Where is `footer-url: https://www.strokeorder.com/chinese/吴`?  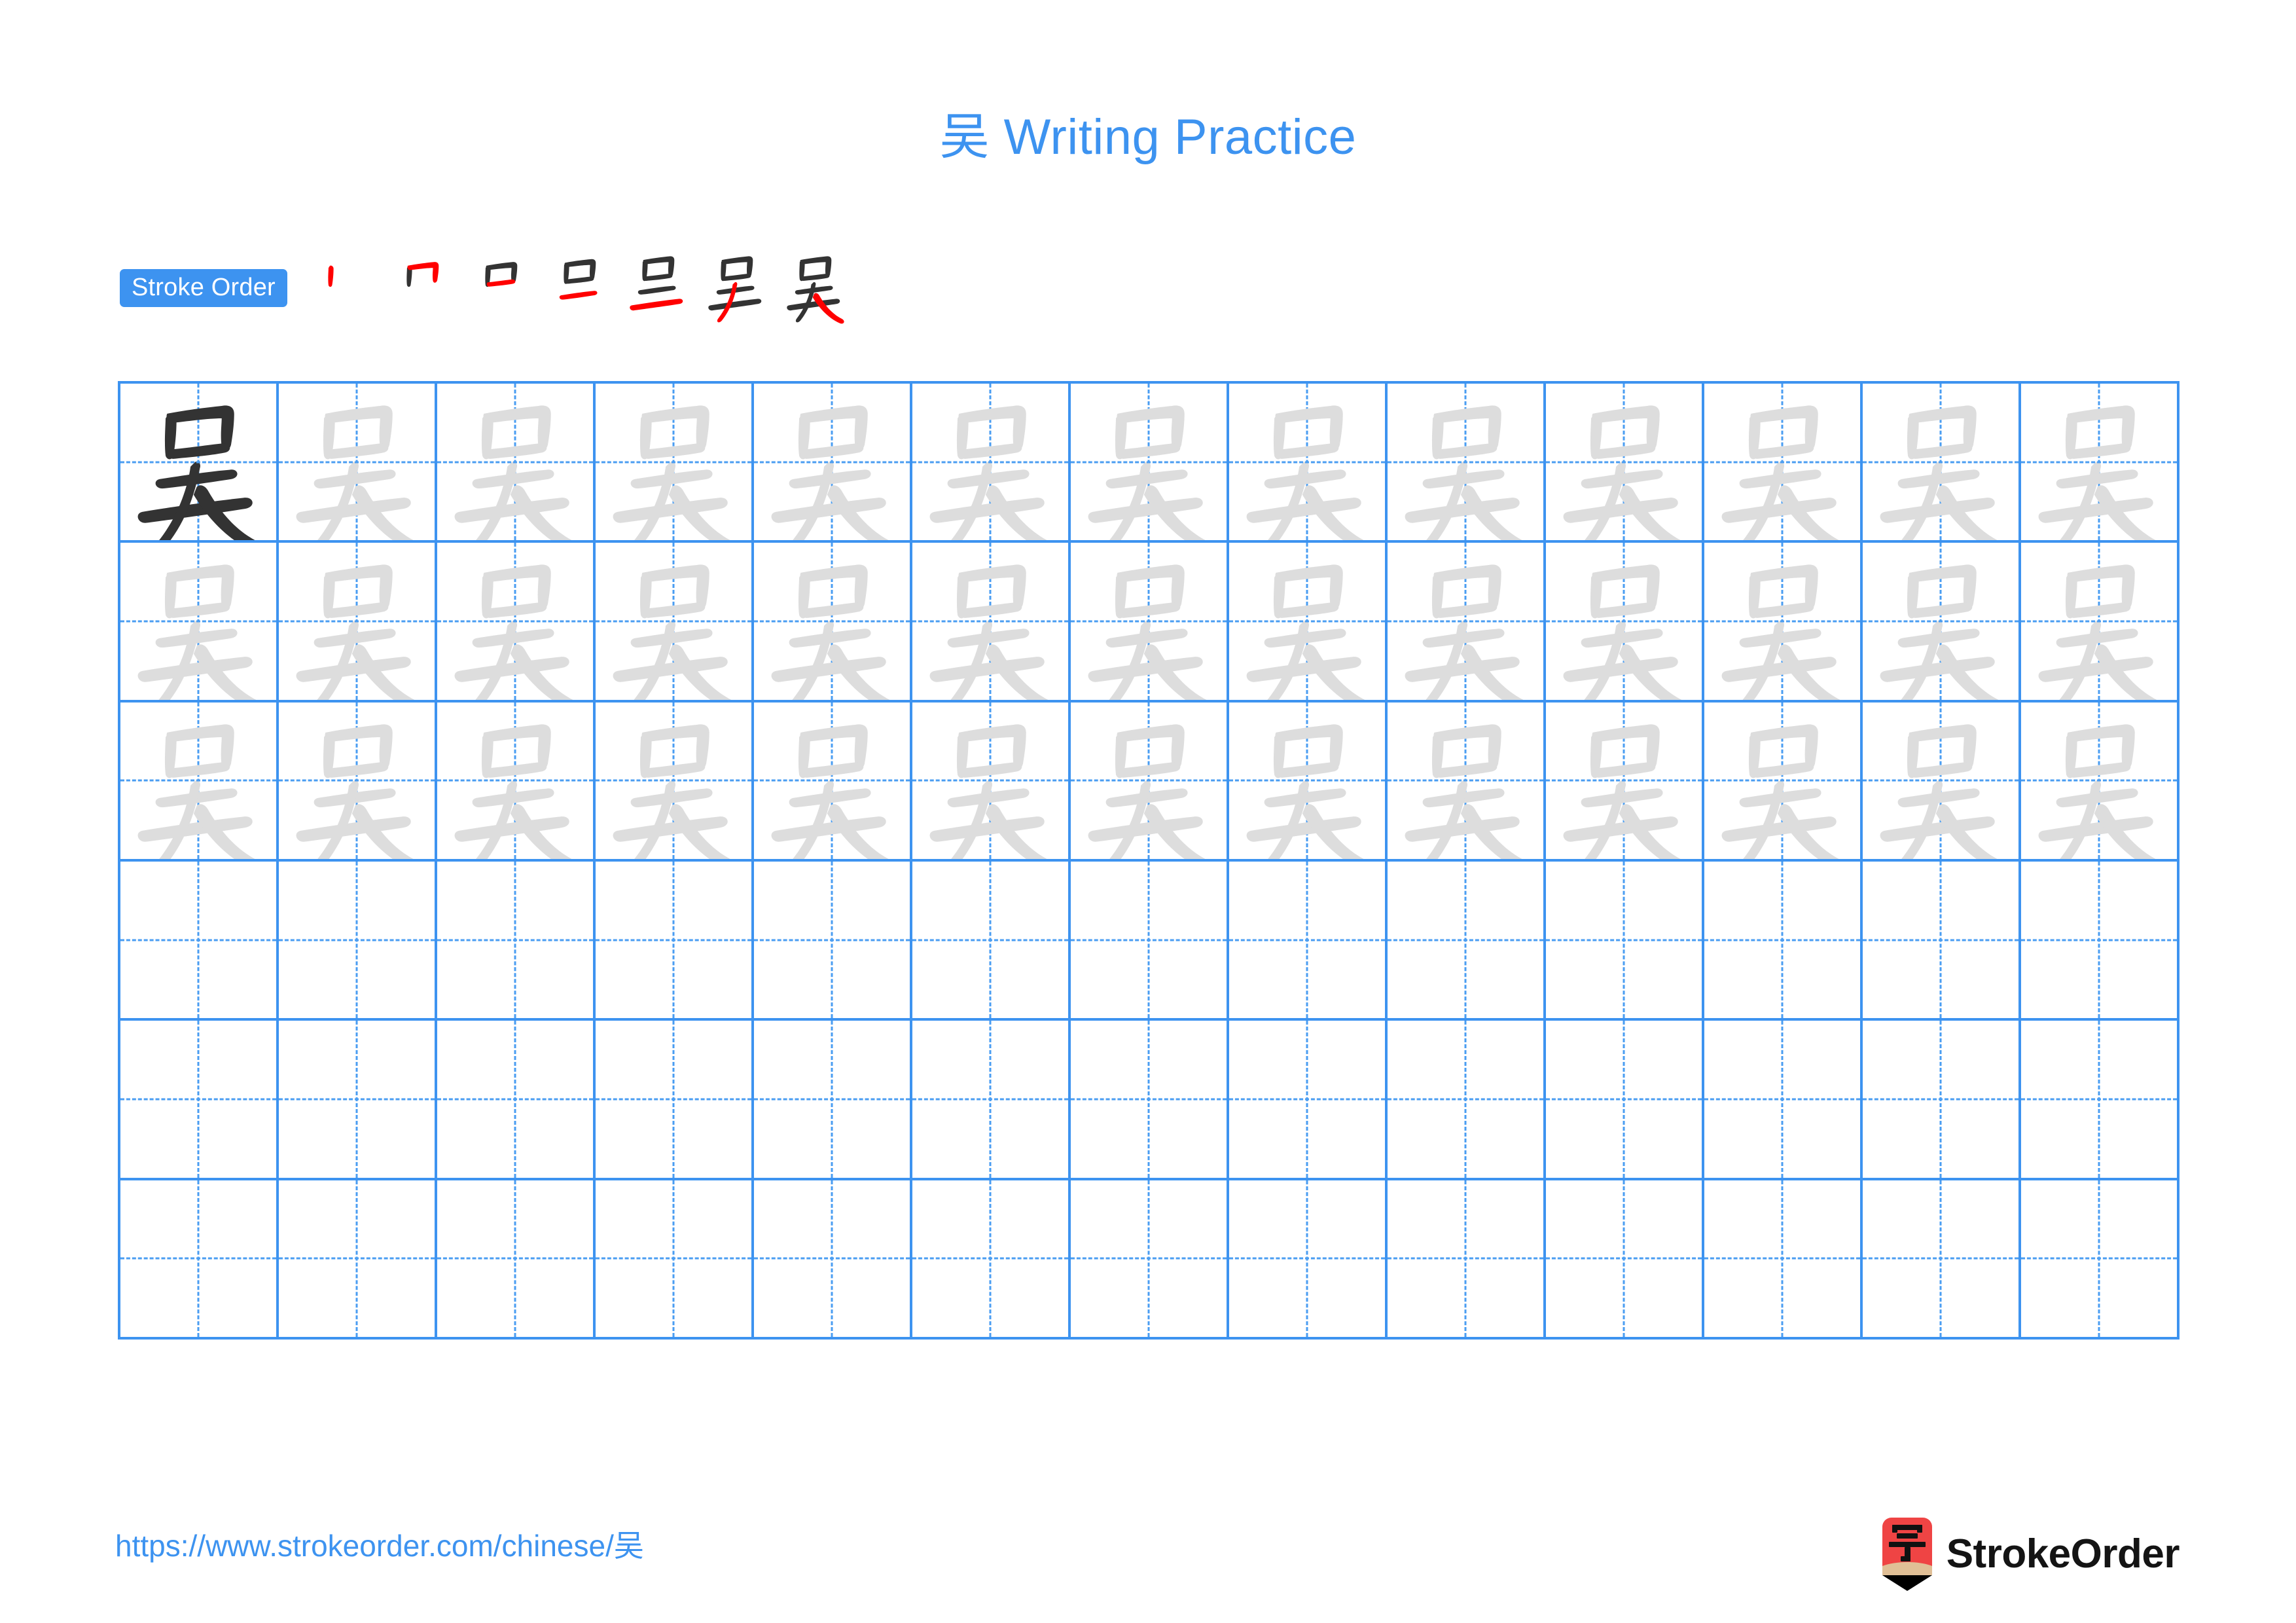 footer-url: https://www.strokeorder.com/chinese/吴 is located at coordinates (379, 1546).